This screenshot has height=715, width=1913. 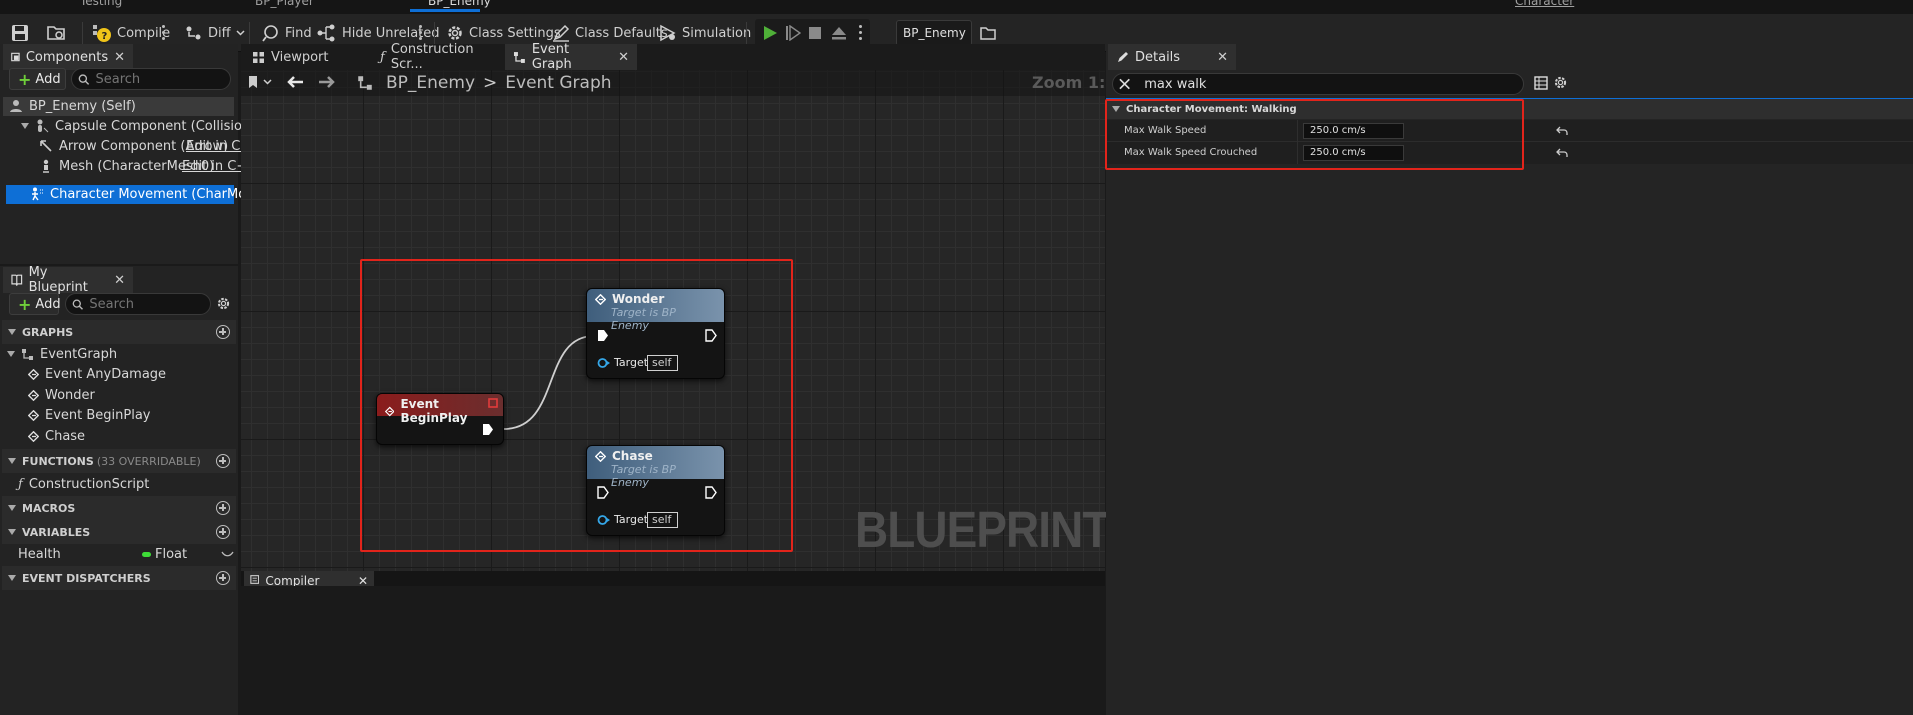 I want to click on parent-class-link: Character, so click(x=1544, y=5).